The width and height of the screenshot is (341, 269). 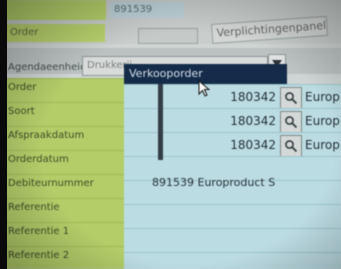 I want to click on tab-blank, so click(x=168, y=36).